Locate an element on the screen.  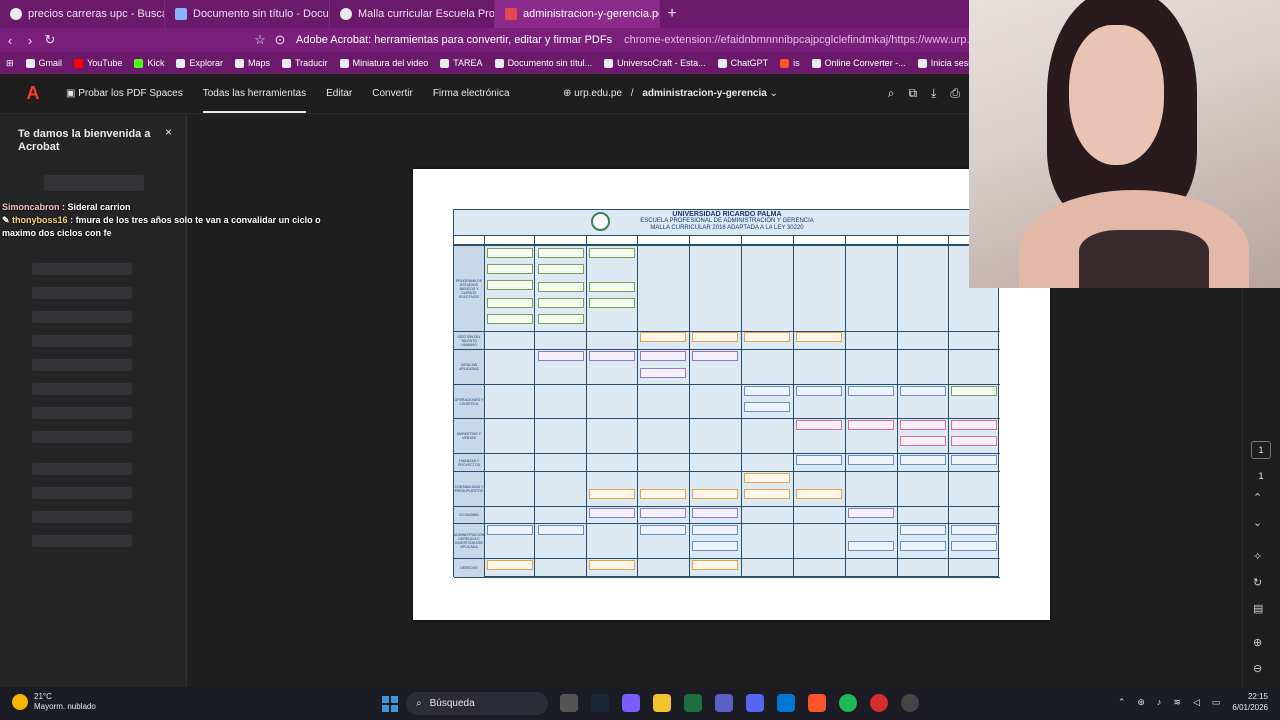
bookmark-item: Maps is located at coordinates (252, 63).